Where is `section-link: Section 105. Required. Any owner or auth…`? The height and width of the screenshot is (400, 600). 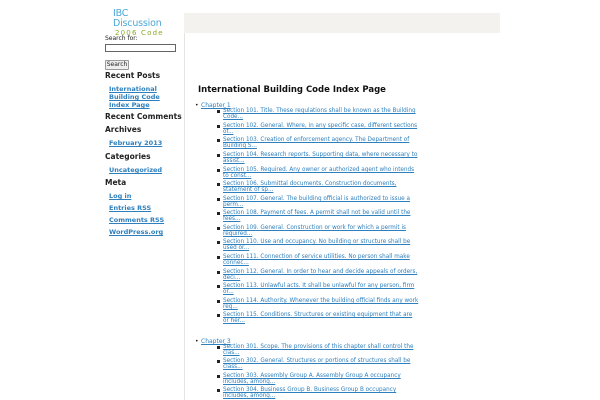
section-link: Section 105. Required. Any owner or auth… is located at coordinates (318, 173).